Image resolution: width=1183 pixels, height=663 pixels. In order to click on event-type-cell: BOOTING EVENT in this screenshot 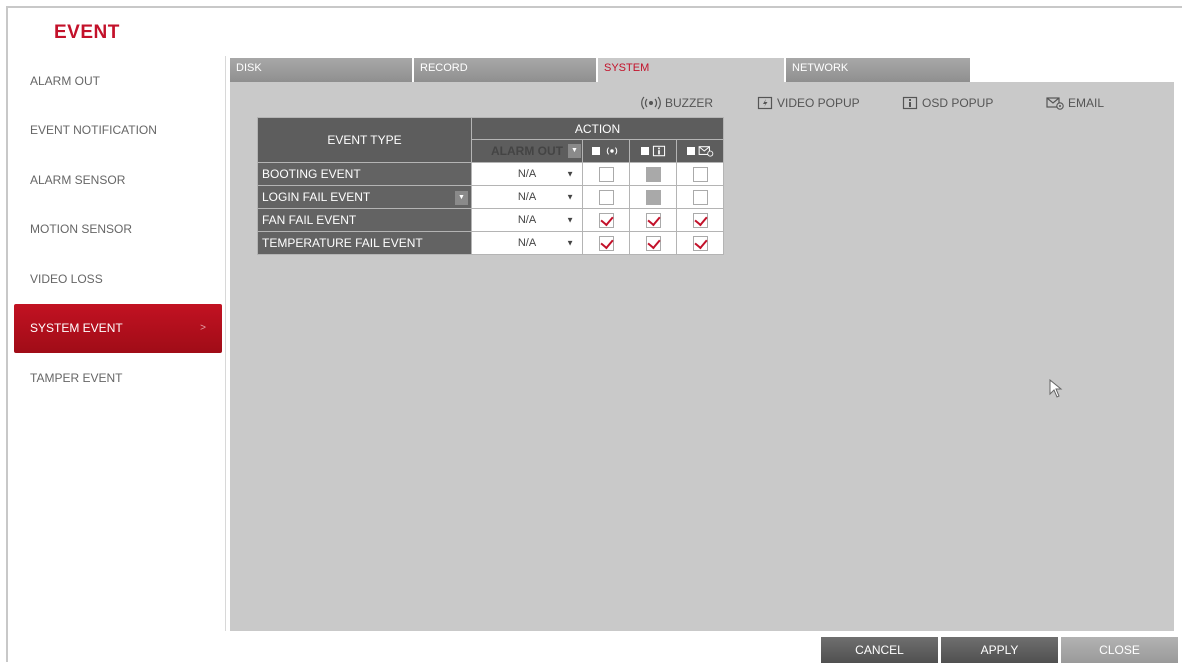, I will do `click(364, 174)`.